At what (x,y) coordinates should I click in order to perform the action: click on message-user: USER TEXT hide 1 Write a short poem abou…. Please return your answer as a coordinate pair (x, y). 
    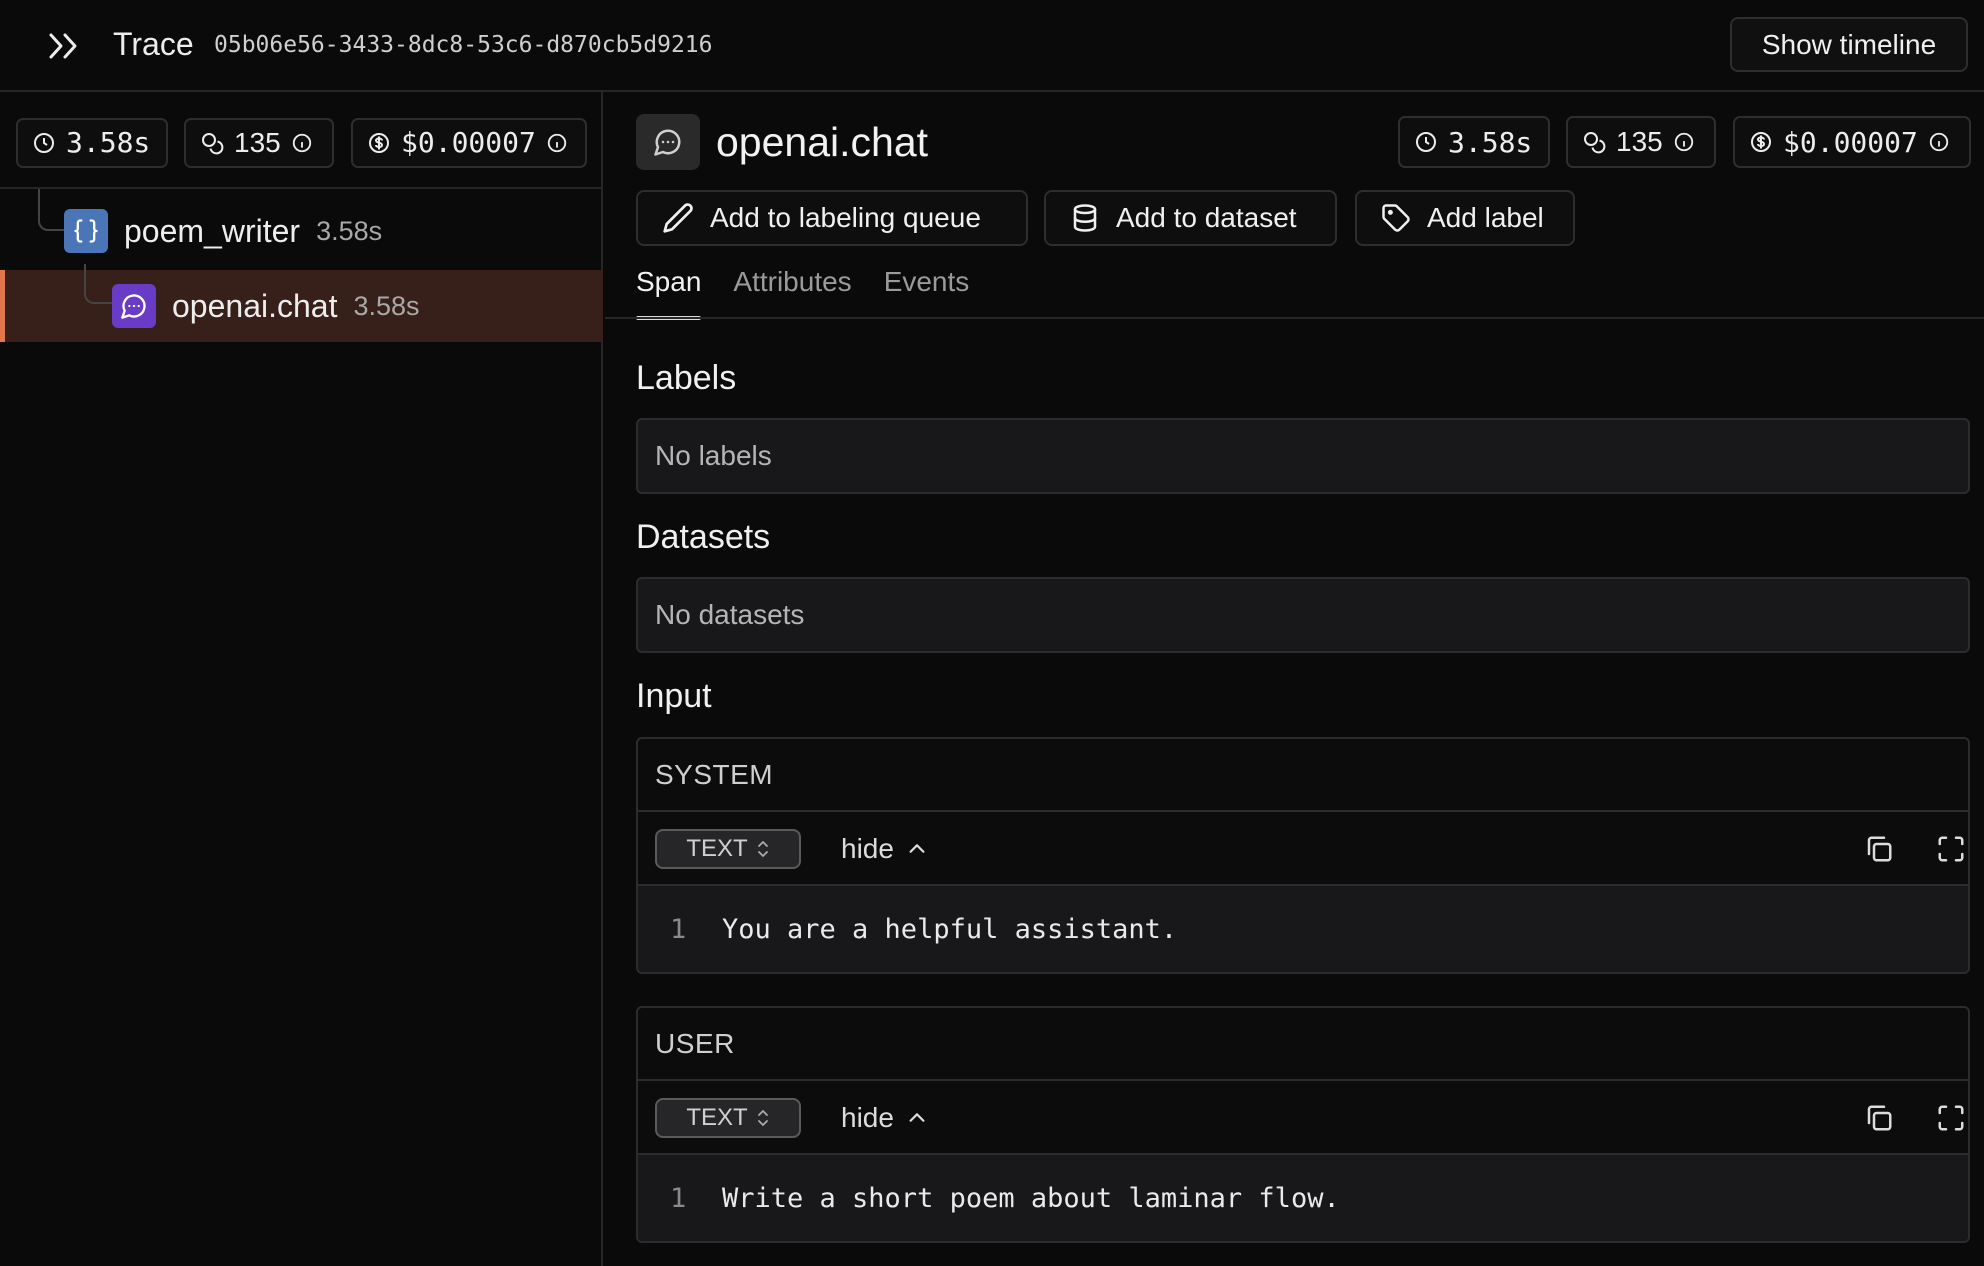
    Looking at the image, I should click on (1303, 1124).